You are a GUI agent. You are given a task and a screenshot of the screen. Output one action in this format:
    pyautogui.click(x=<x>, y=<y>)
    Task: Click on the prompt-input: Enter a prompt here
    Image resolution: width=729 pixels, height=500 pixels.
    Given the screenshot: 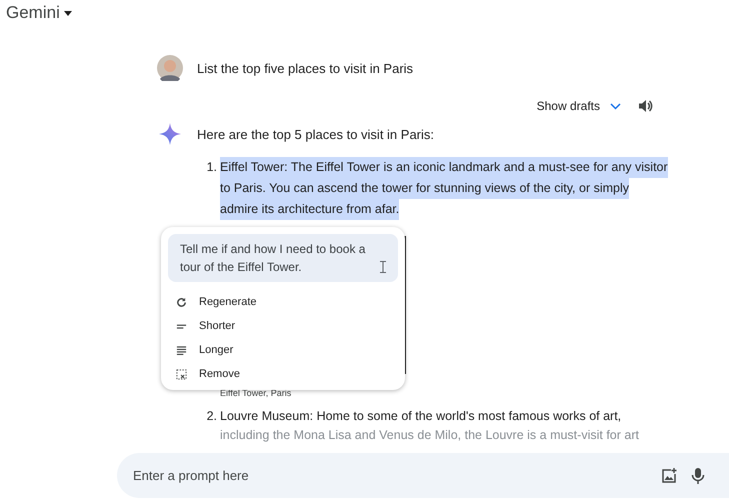 What is the action you would take?
    pyautogui.click(x=389, y=475)
    